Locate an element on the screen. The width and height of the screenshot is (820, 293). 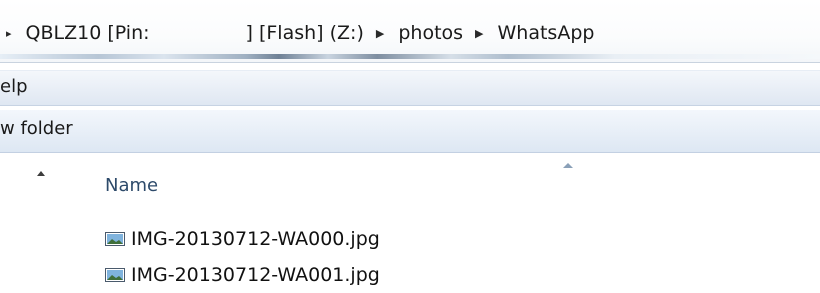
address-progress-fill is located at coordinates (410, 56).